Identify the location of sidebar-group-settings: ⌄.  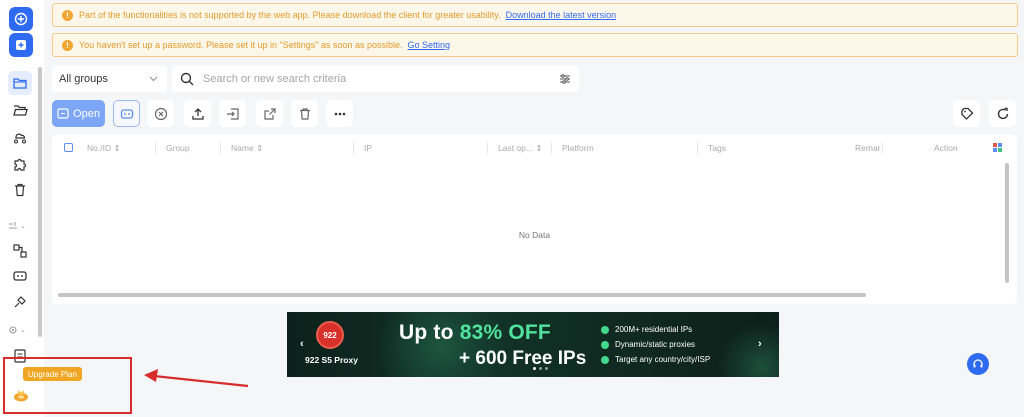
(17, 330).